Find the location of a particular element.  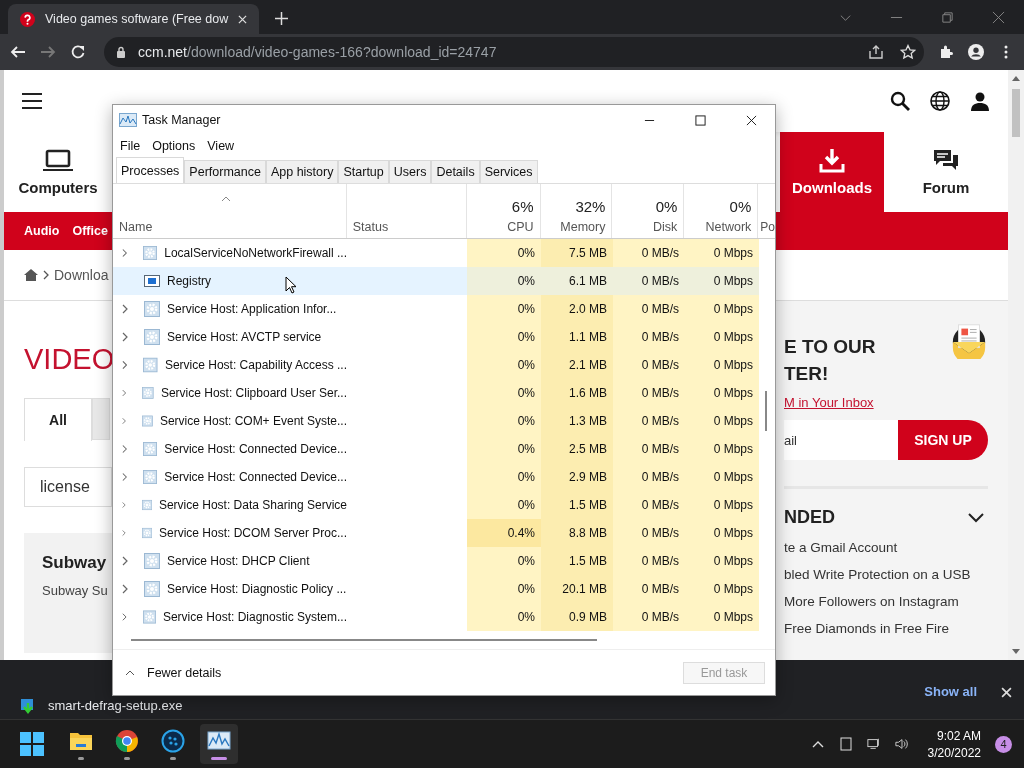

clock-date: 3/20/2022 is located at coordinates (954, 752).